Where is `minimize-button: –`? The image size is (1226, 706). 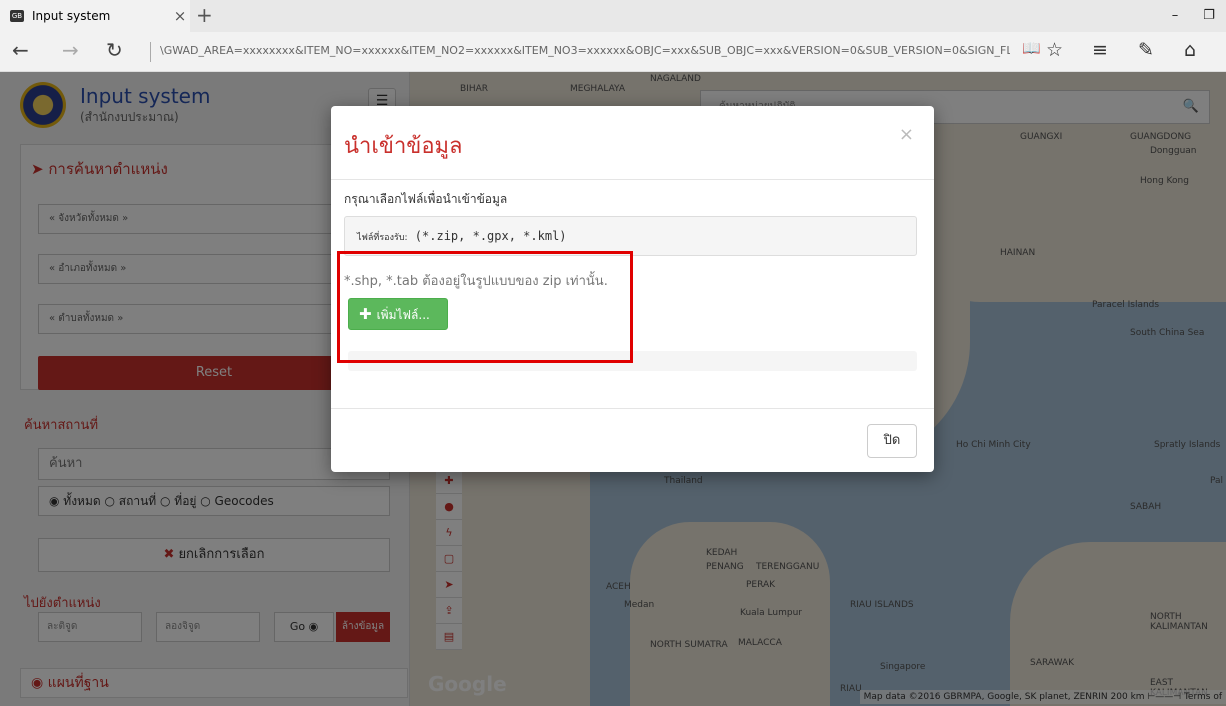
minimize-button: – is located at coordinates (1175, 16).